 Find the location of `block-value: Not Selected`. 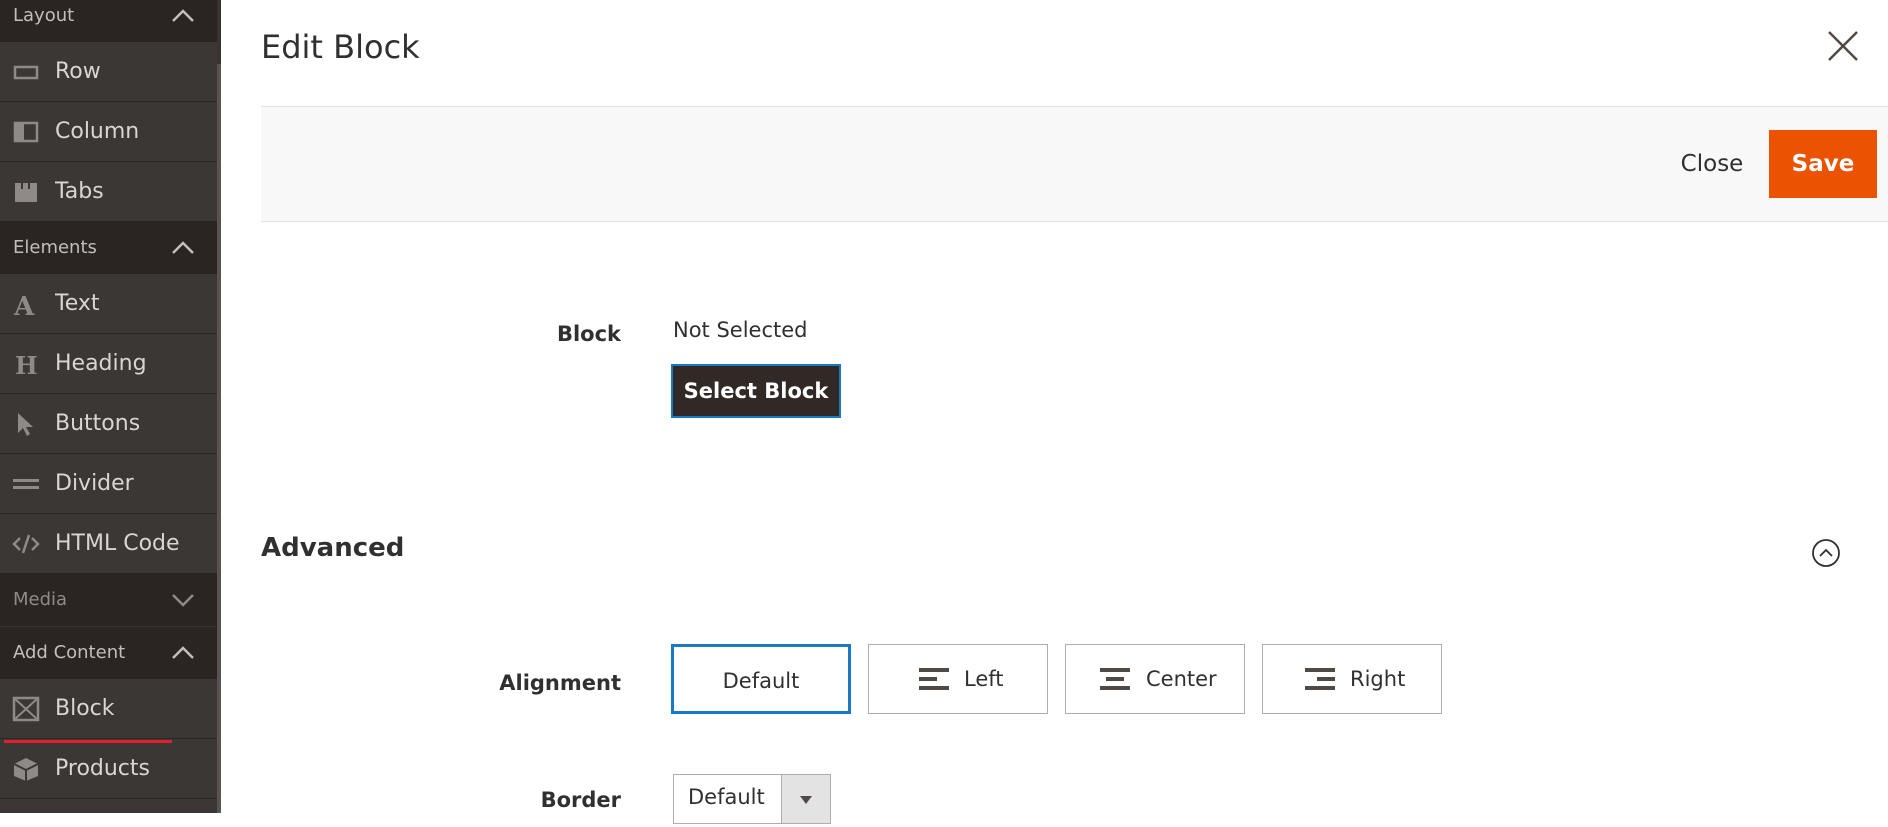

block-value: Not Selected is located at coordinates (740, 330).